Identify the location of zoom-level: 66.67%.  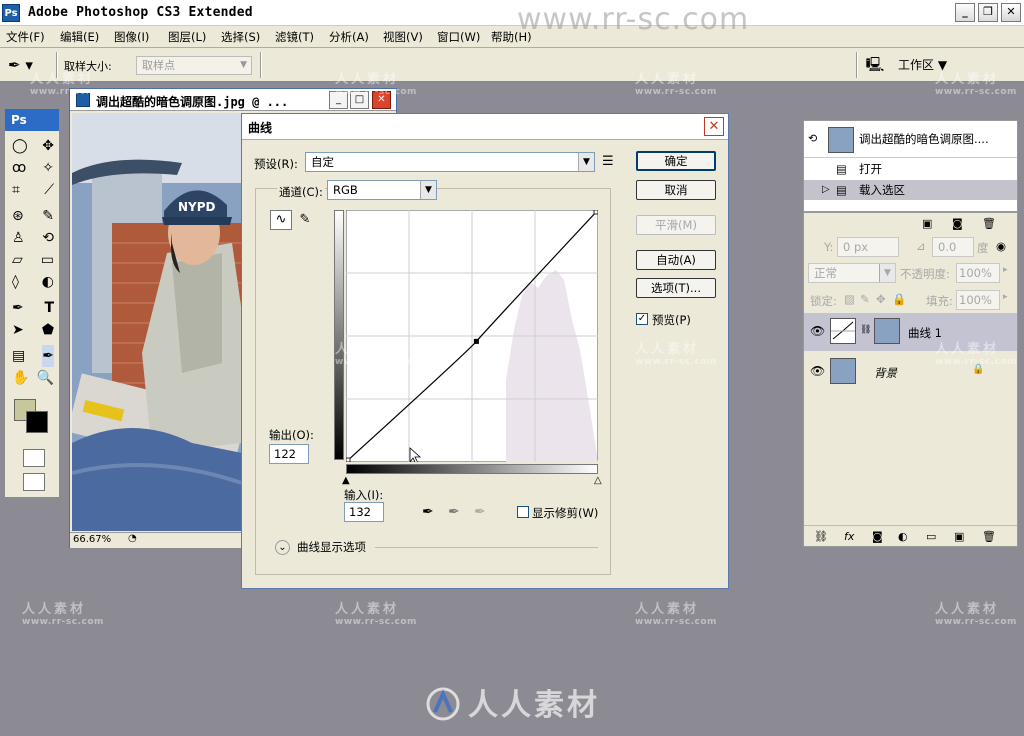
(92, 539).